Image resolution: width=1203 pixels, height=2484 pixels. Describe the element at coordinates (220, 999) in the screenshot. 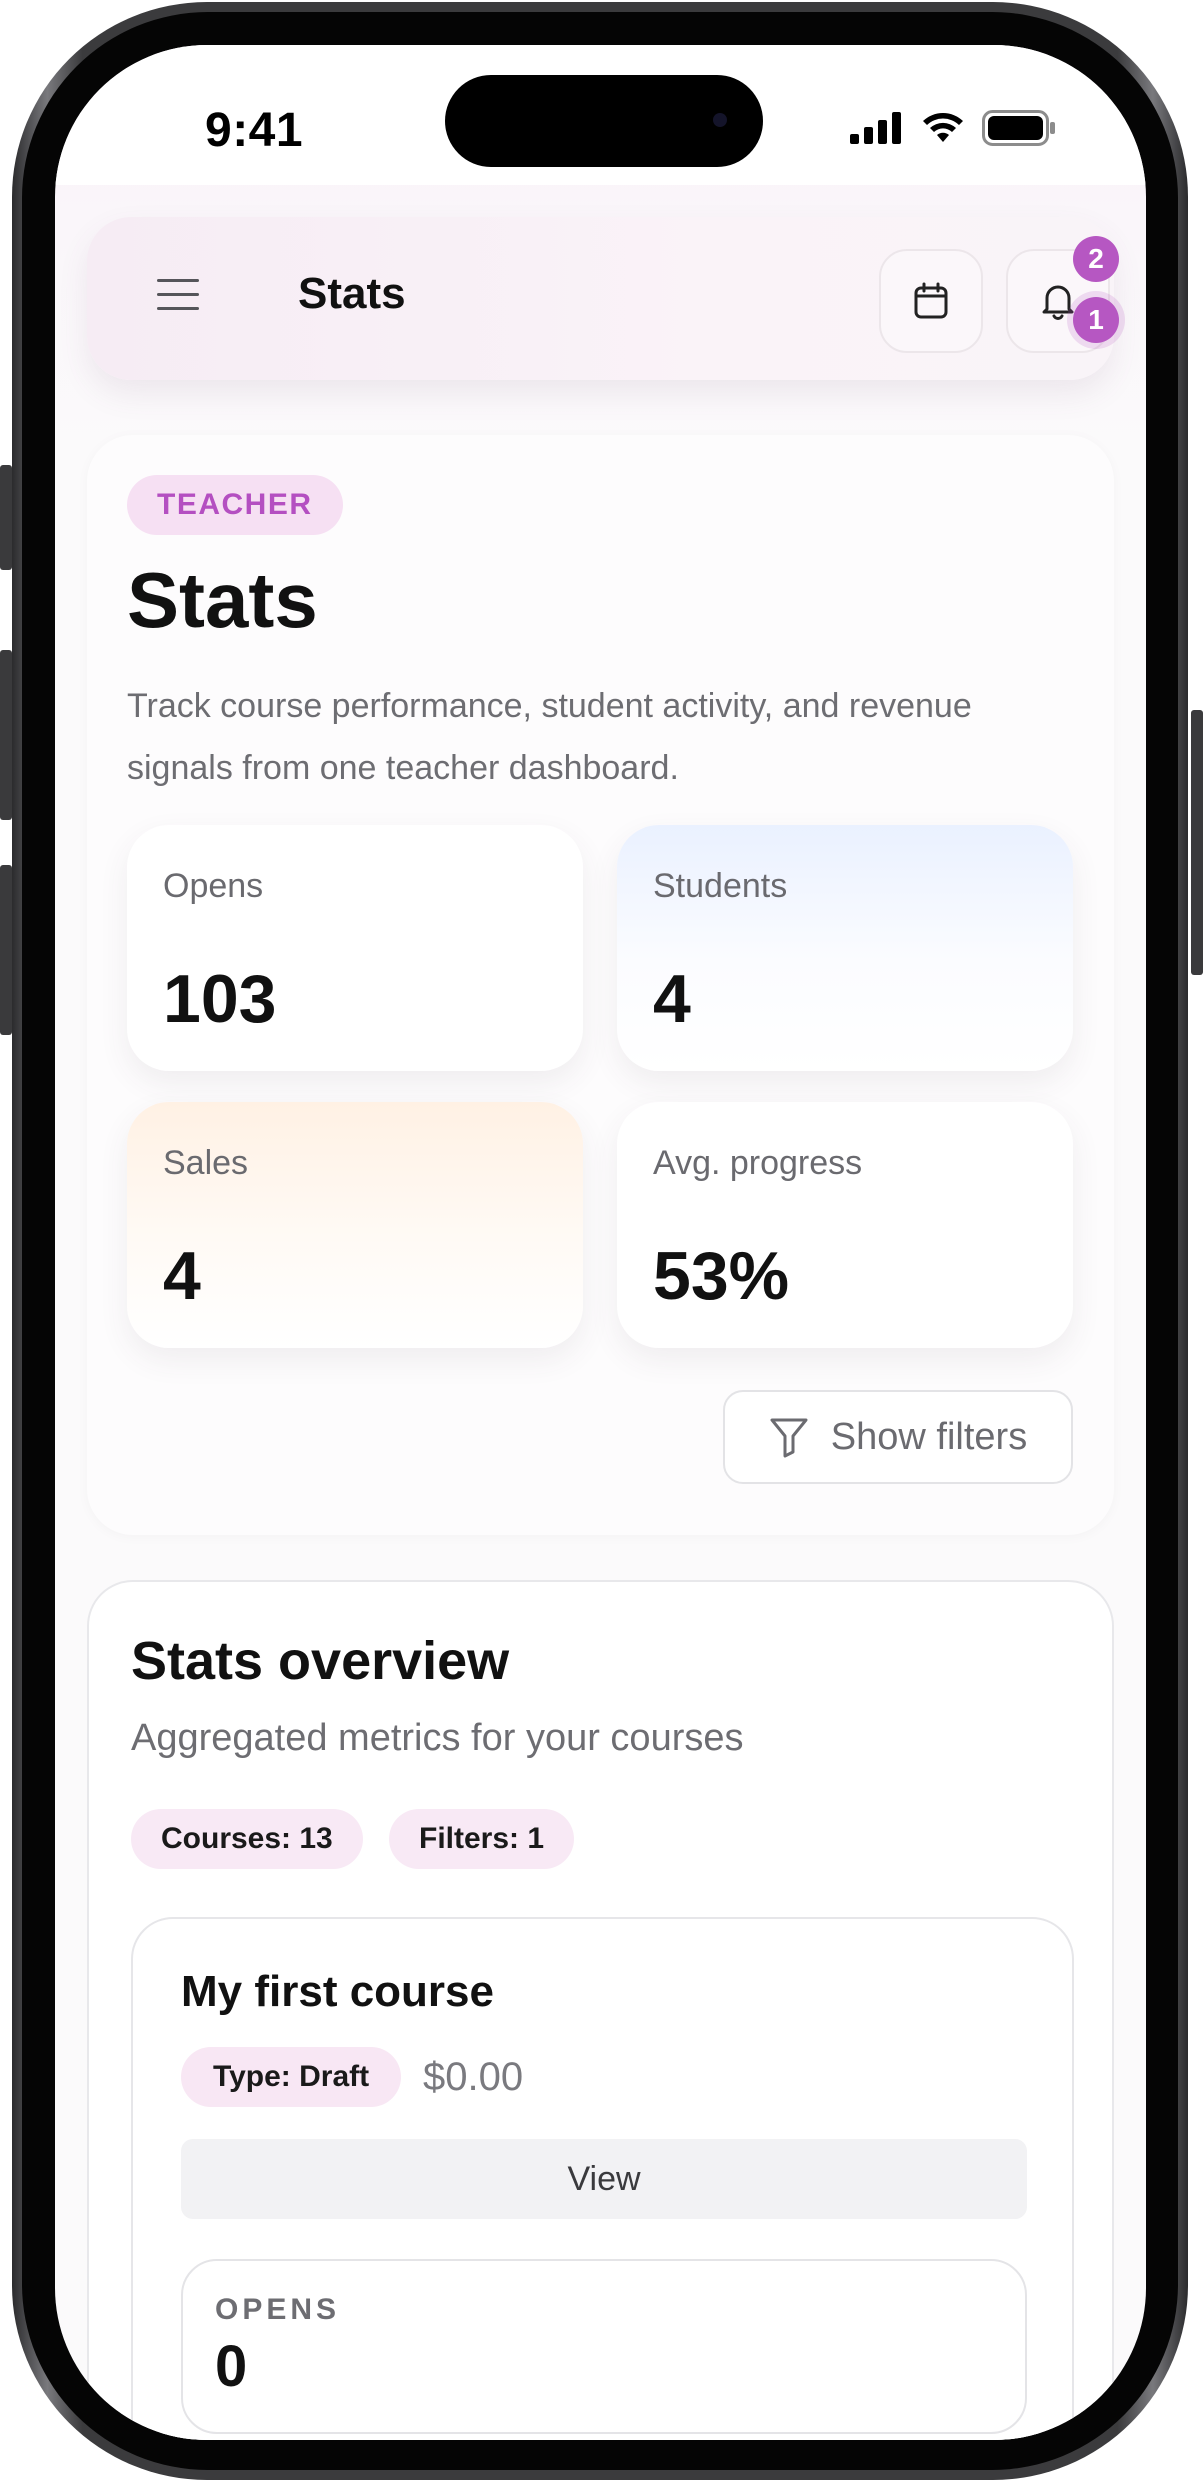

I see `stat-value: 103` at that location.